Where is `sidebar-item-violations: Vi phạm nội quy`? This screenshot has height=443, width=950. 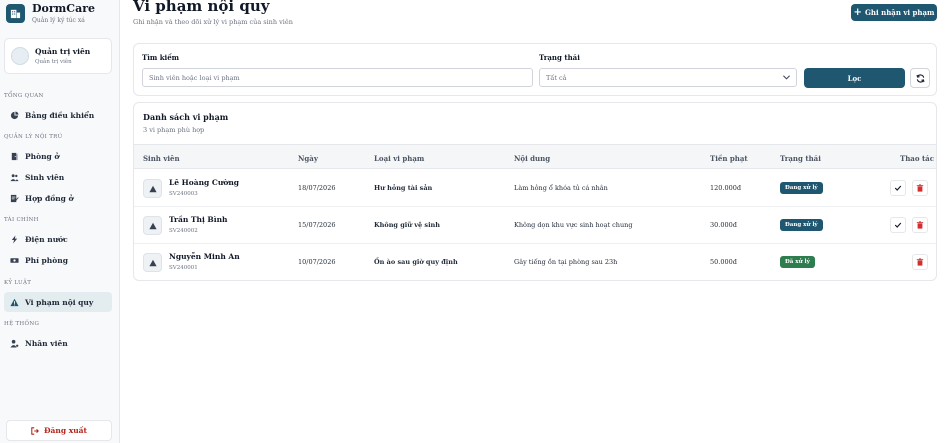 sidebar-item-violations: Vi phạm nội quy is located at coordinates (58, 302).